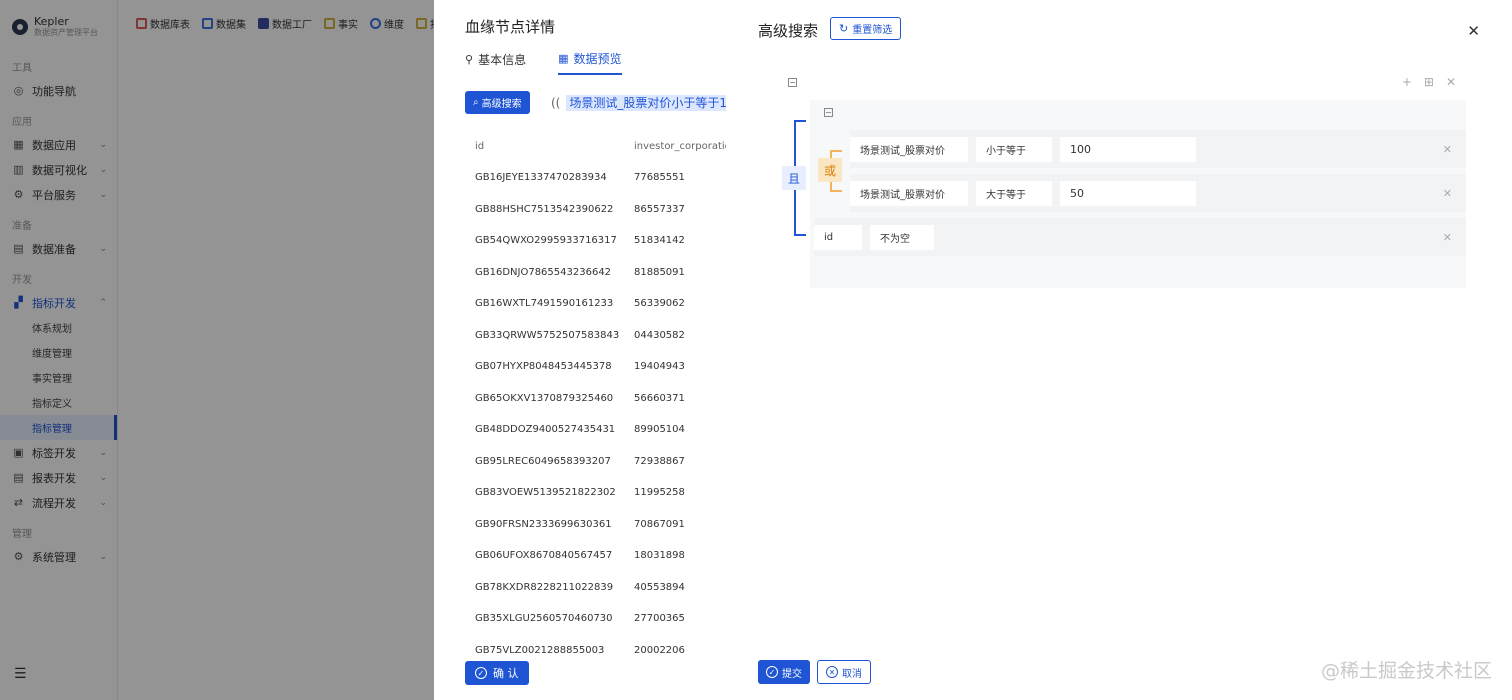  Describe the element at coordinates (659, 335) in the screenshot. I see `cell-investor-corporation: 04430582` at that location.